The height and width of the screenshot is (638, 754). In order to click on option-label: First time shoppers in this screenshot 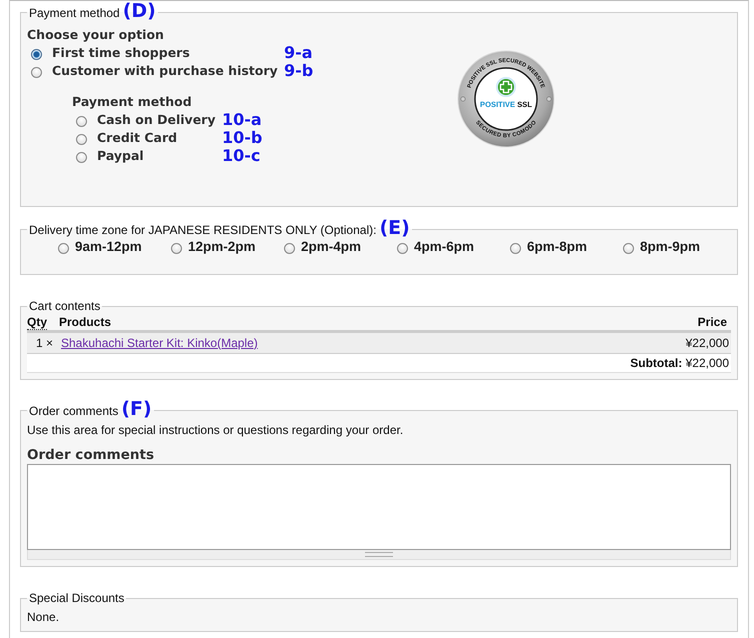, I will do `click(121, 52)`.